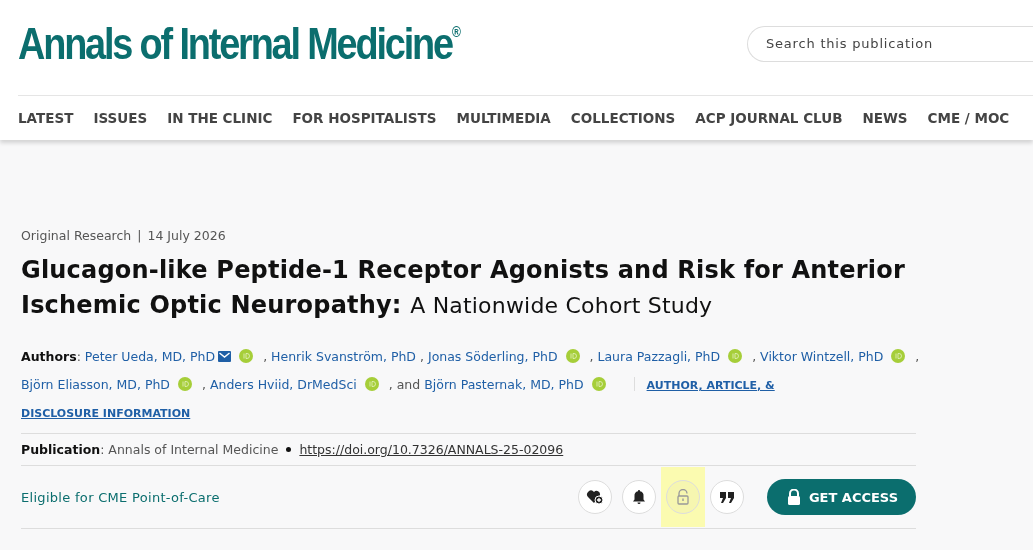 The image size is (1033, 550). What do you see at coordinates (594, 497) in the screenshot?
I see `heart-plus-icon` at bounding box center [594, 497].